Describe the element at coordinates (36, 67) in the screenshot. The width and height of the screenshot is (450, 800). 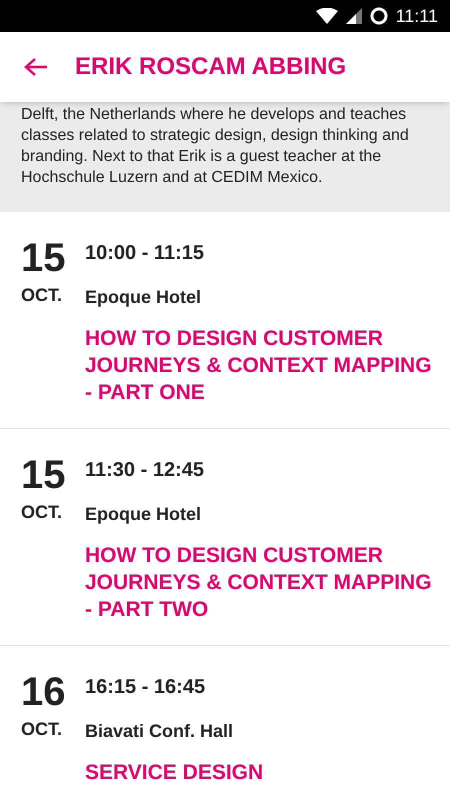
I see `back-arrow-icon` at that location.